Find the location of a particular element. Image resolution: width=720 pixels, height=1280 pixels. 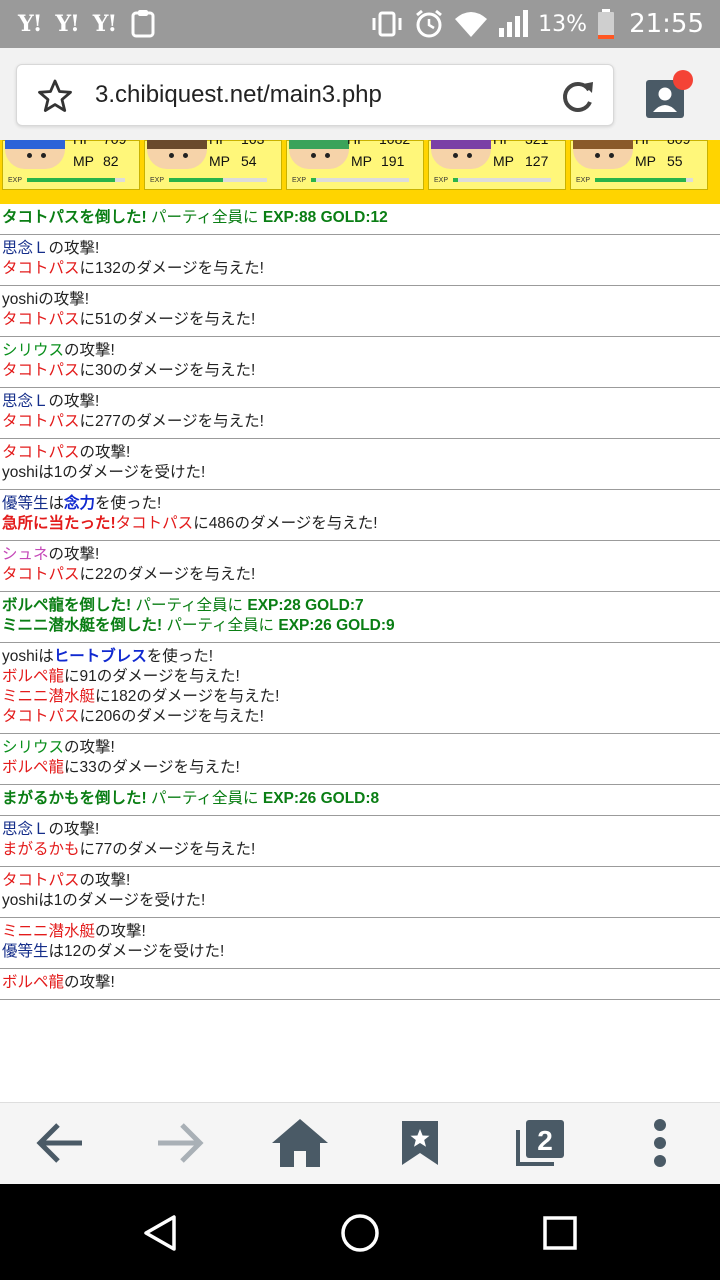

nav-back-button is located at coordinates (160, 1233).